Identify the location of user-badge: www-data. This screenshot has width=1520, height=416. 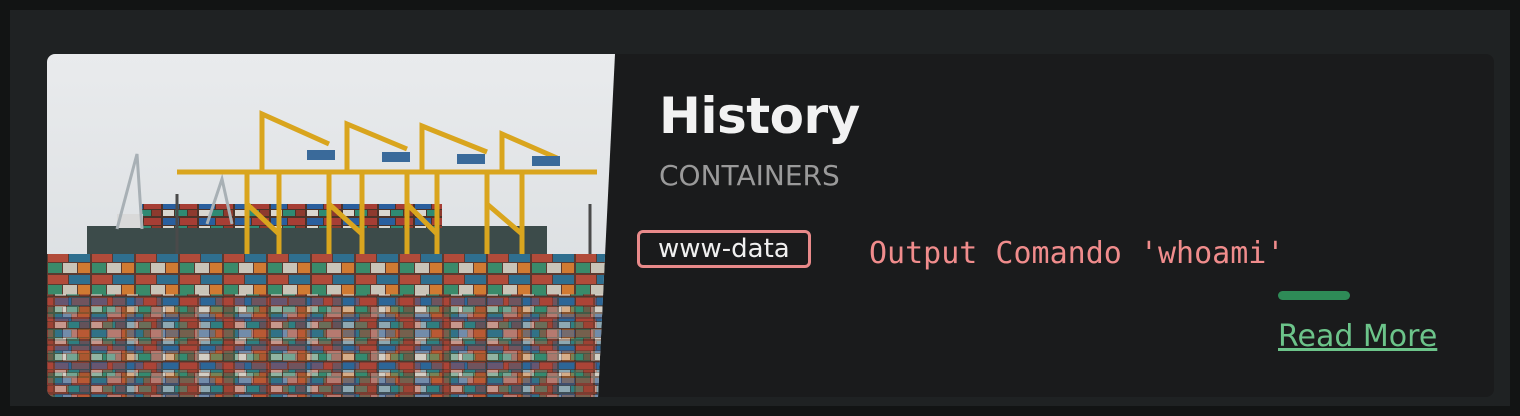
(724, 249).